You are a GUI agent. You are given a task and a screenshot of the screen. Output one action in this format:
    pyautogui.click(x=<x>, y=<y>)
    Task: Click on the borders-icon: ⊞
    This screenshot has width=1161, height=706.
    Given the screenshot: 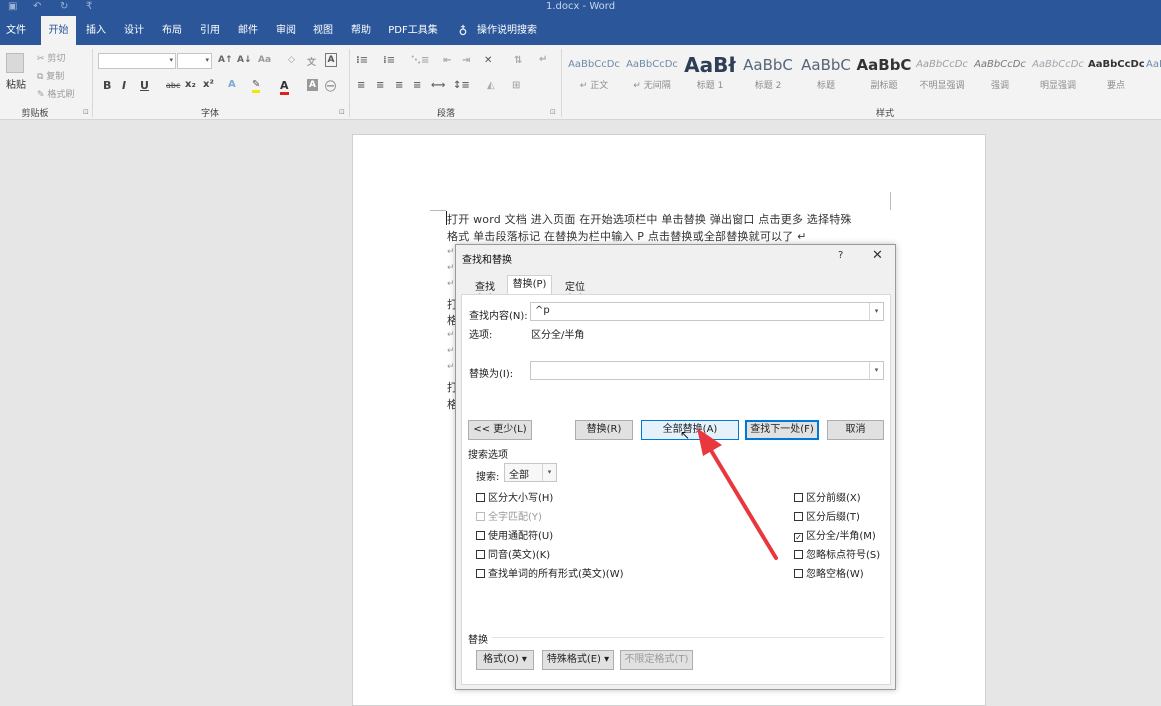 What is the action you would take?
    pyautogui.click(x=516, y=85)
    